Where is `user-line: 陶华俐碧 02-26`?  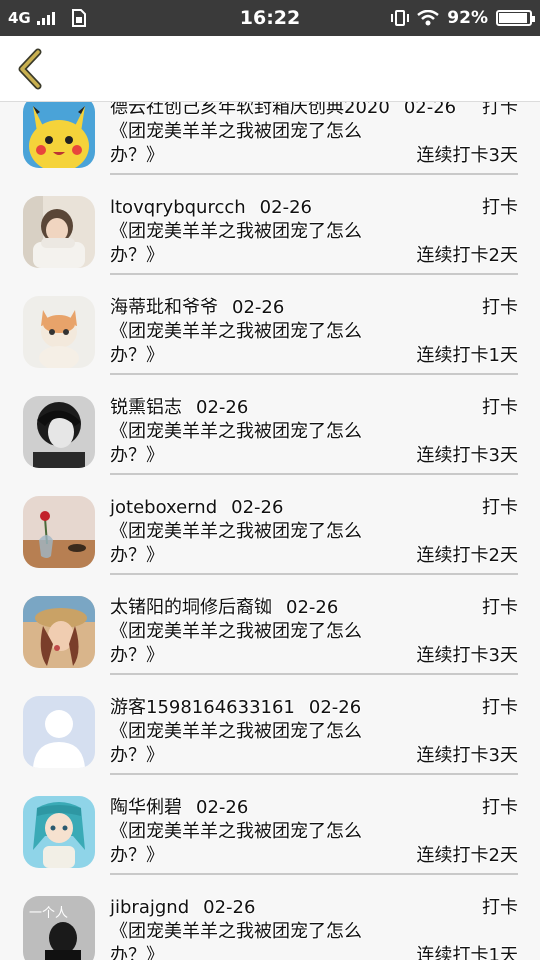 user-line: 陶华俐碧 02-26 is located at coordinates (179, 808).